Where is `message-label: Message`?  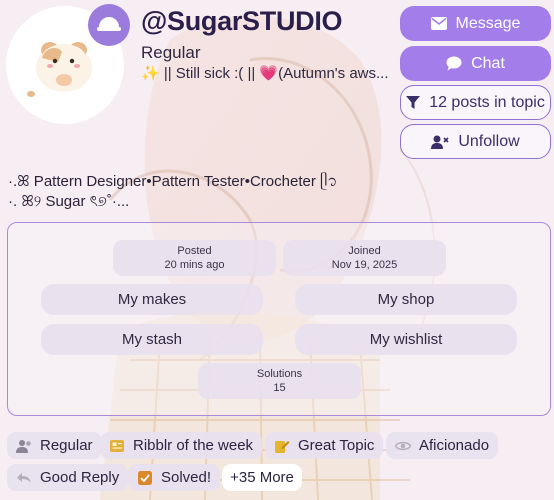 message-label: Message is located at coordinates (488, 23).